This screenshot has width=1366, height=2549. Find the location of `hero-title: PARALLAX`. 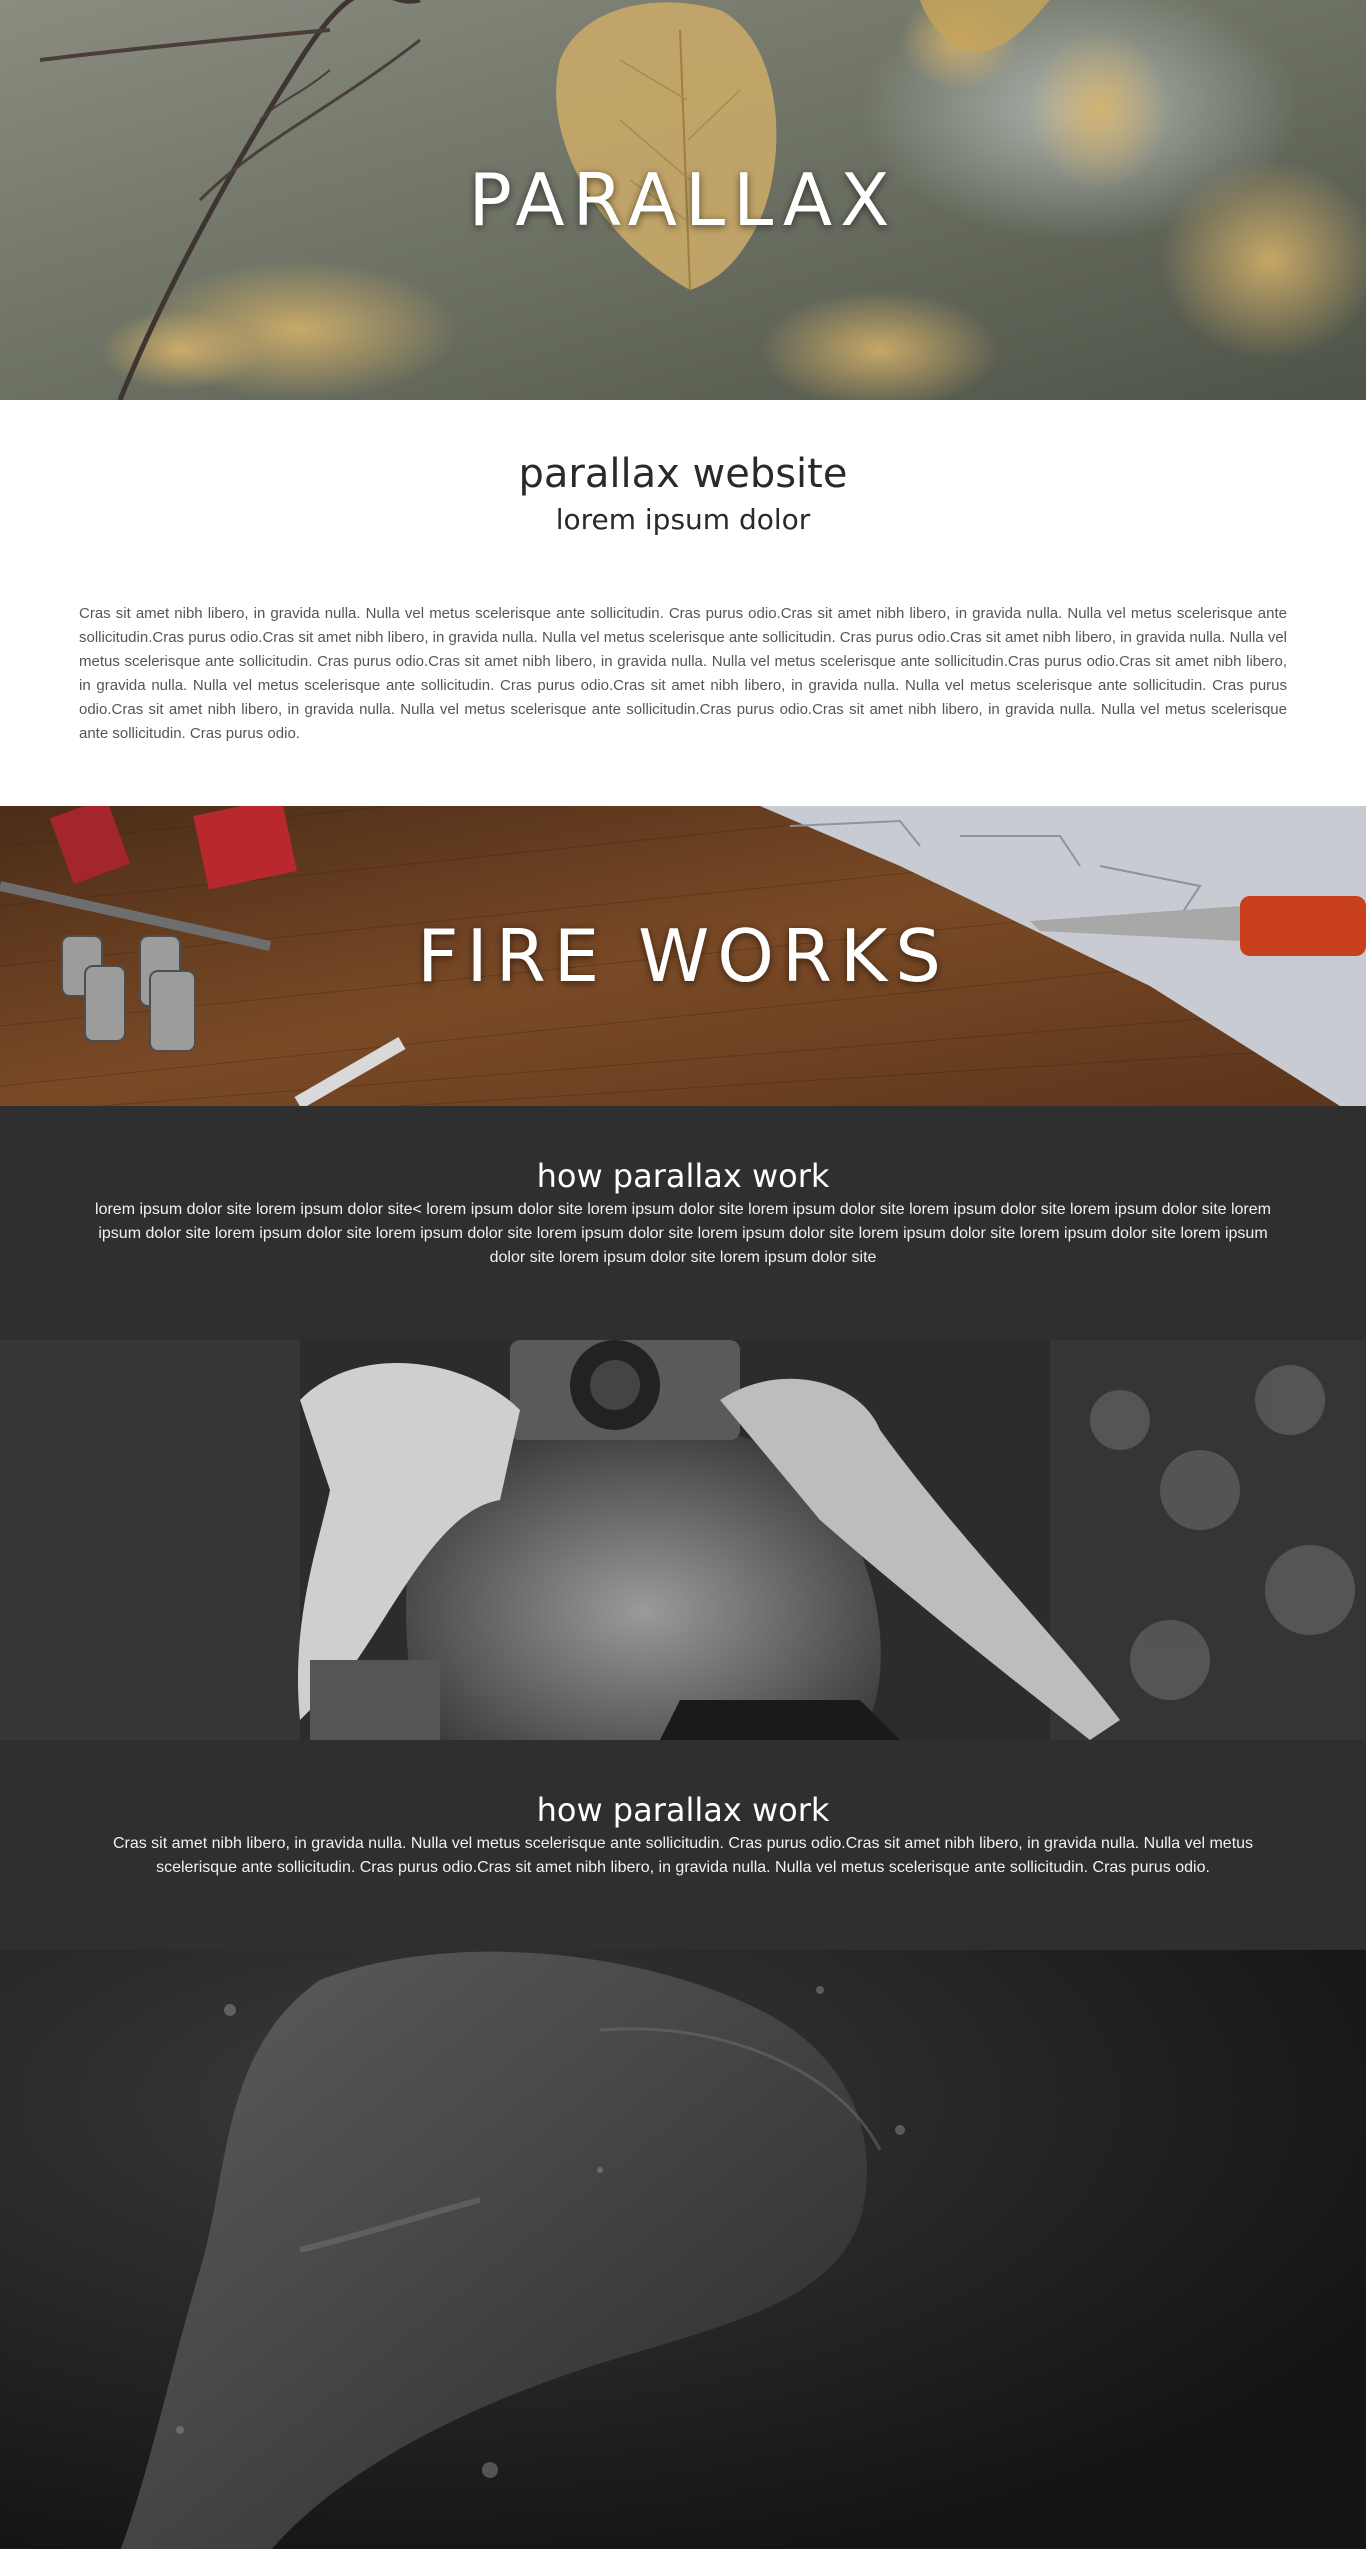

hero-title: PARALLAX is located at coordinates (683, 200).